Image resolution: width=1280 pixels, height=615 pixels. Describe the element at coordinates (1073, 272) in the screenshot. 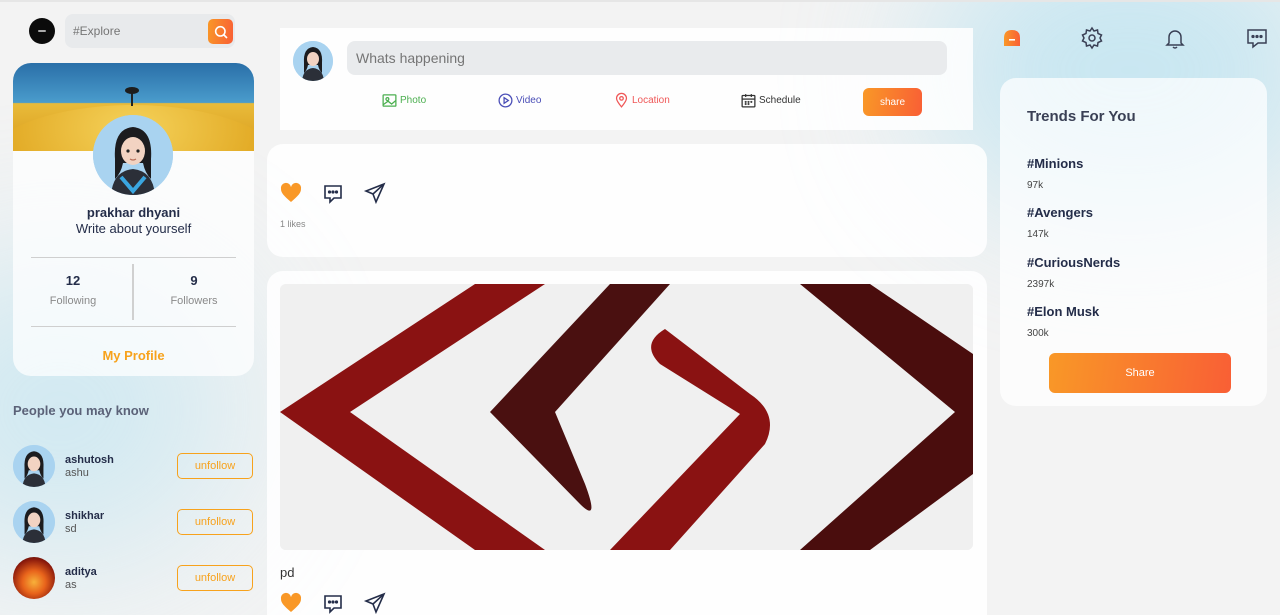

I see `trend-item: #CuriousNerds 2397k` at that location.